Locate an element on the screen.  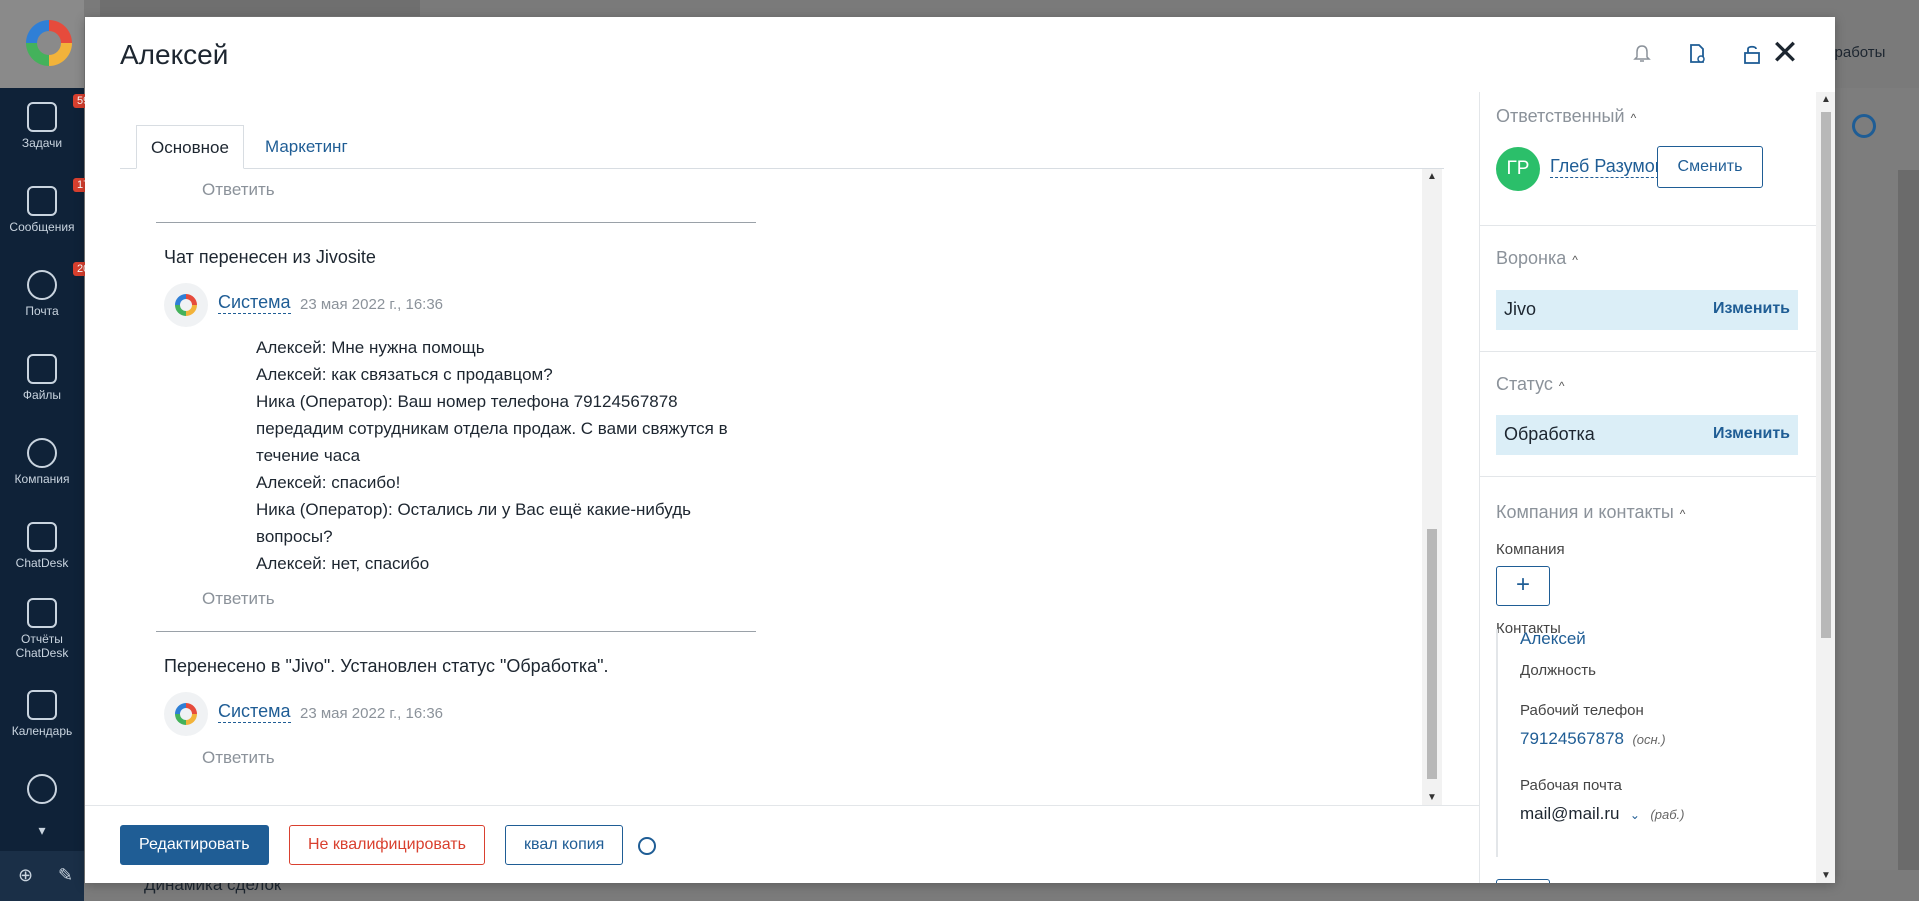
sidebar-item-reports: Отчёты ChatDesk is located at coordinates (42, 629).